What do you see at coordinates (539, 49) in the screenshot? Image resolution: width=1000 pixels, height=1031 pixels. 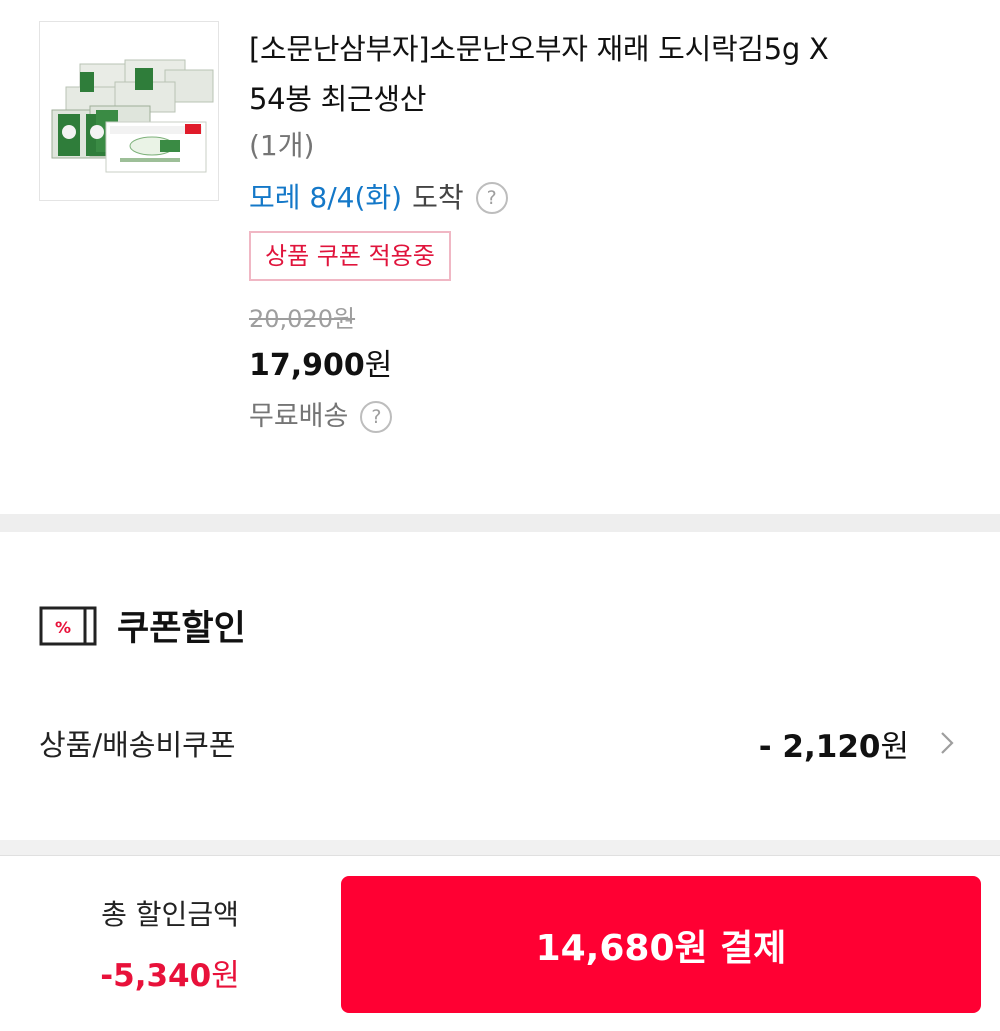 I see `product-title-line1: [소문난삼부자]소문난오부자 재래 도시락김5g X` at bounding box center [539, 49].